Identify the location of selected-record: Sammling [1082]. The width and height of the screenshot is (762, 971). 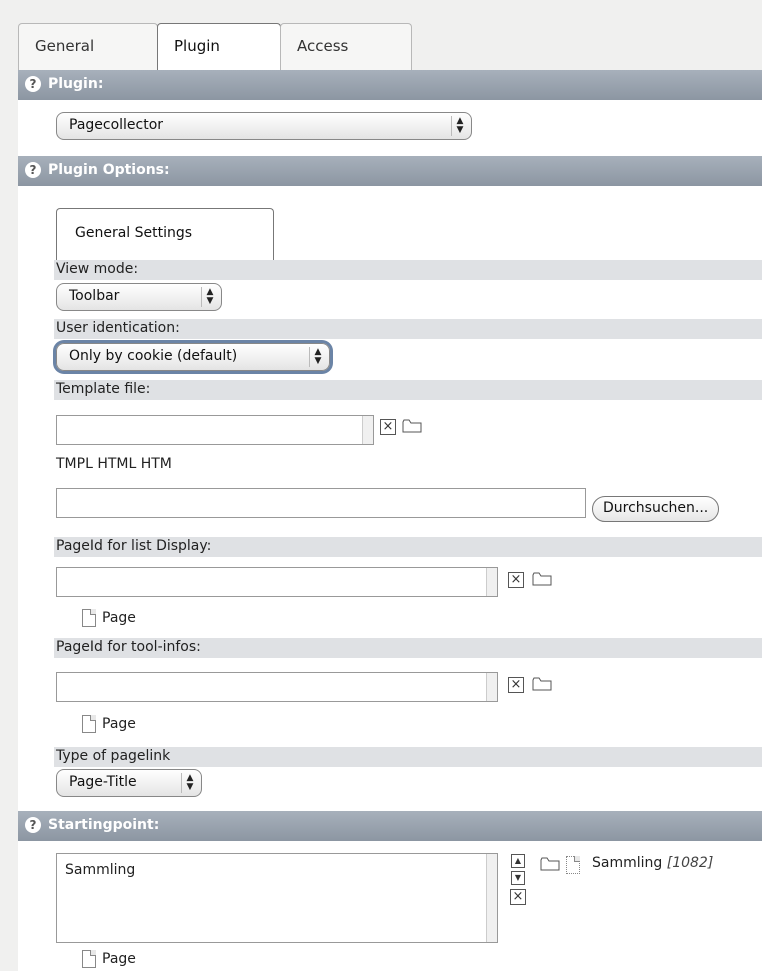
(652, 863).